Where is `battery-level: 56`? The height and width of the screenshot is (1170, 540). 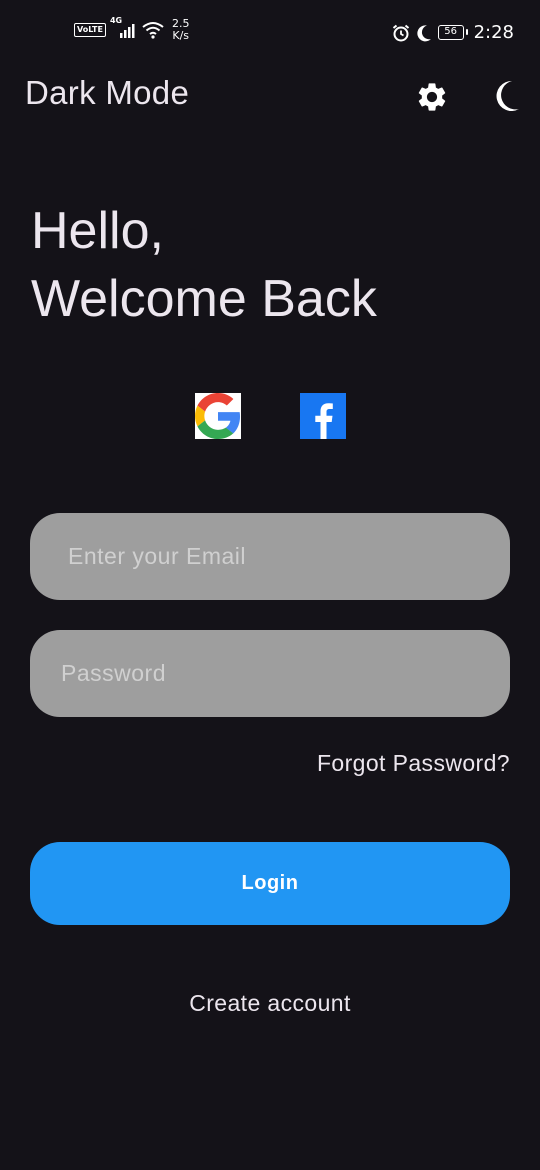 battery-level: 56 is located at coordinates (450, 31).